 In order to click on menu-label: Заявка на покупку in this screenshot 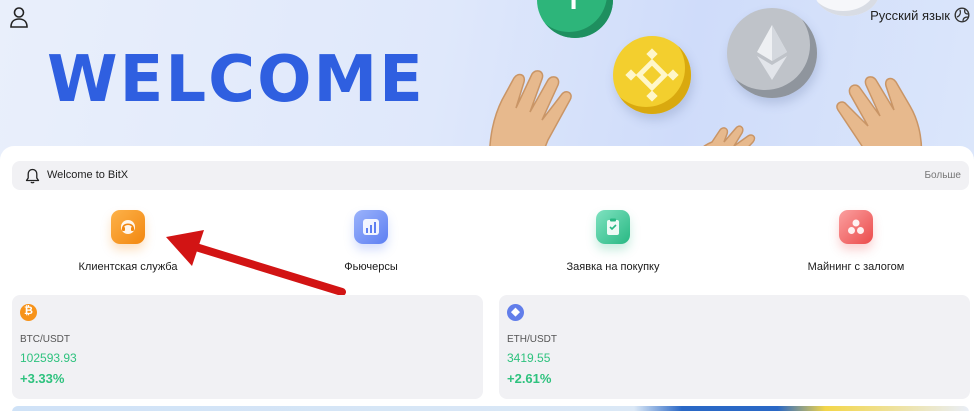, I will do `click(613, 267)`.